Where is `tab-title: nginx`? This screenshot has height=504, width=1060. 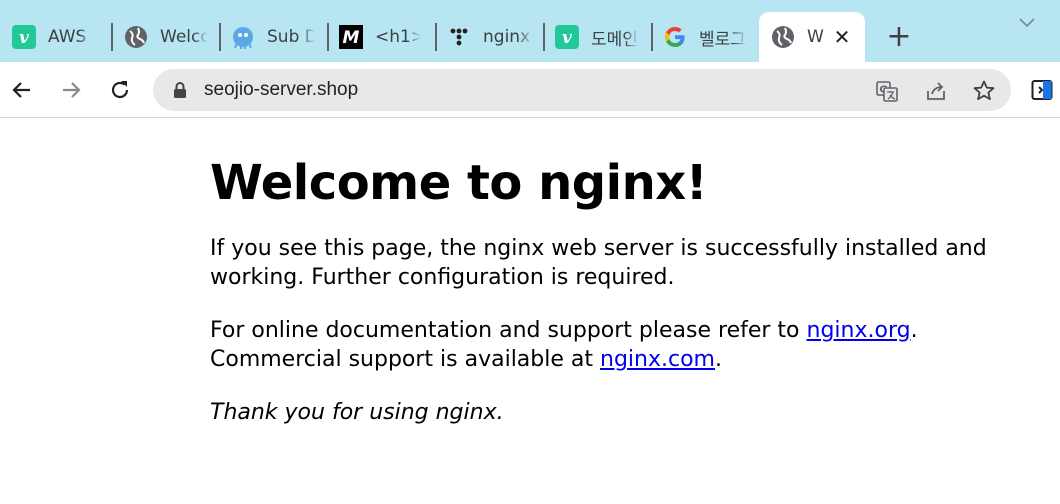
tab-title: nginx is located at coordinates (507, 37).